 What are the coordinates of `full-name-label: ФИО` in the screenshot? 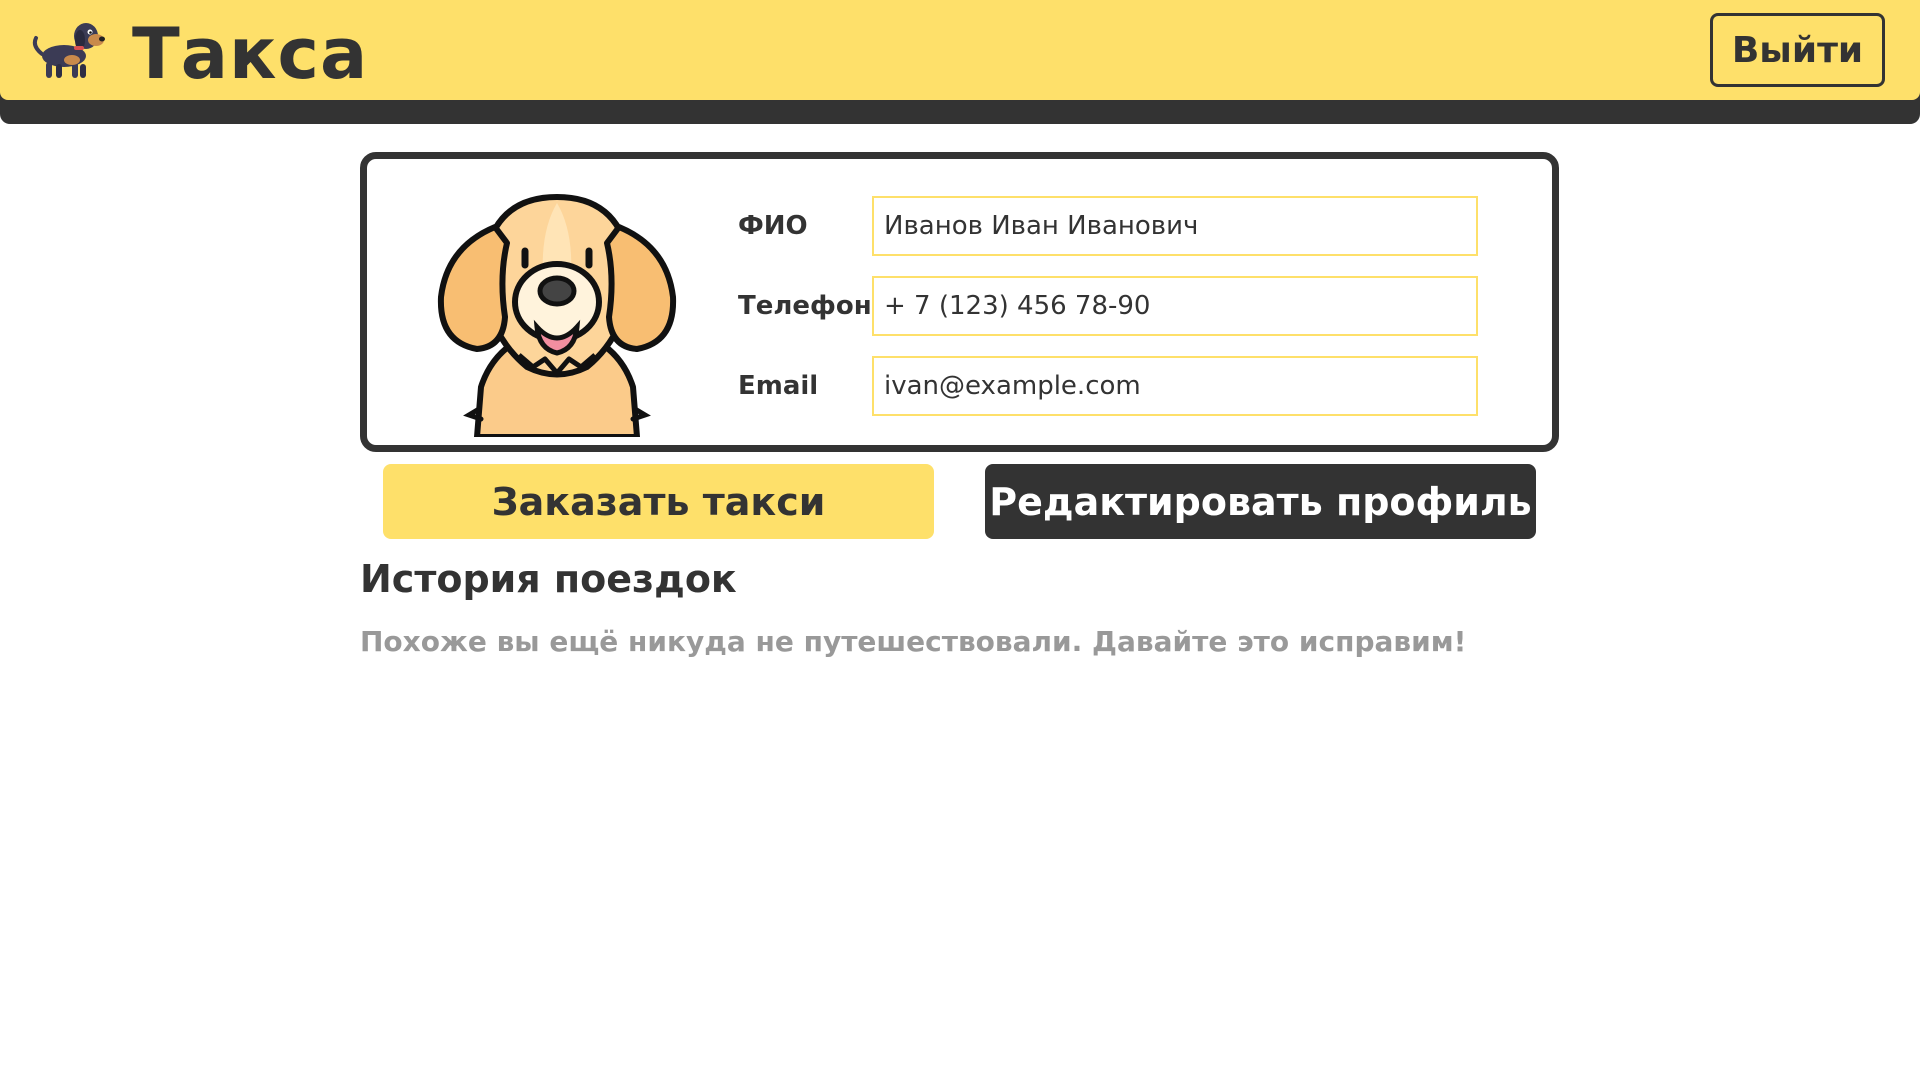 It's located at (773, 226).